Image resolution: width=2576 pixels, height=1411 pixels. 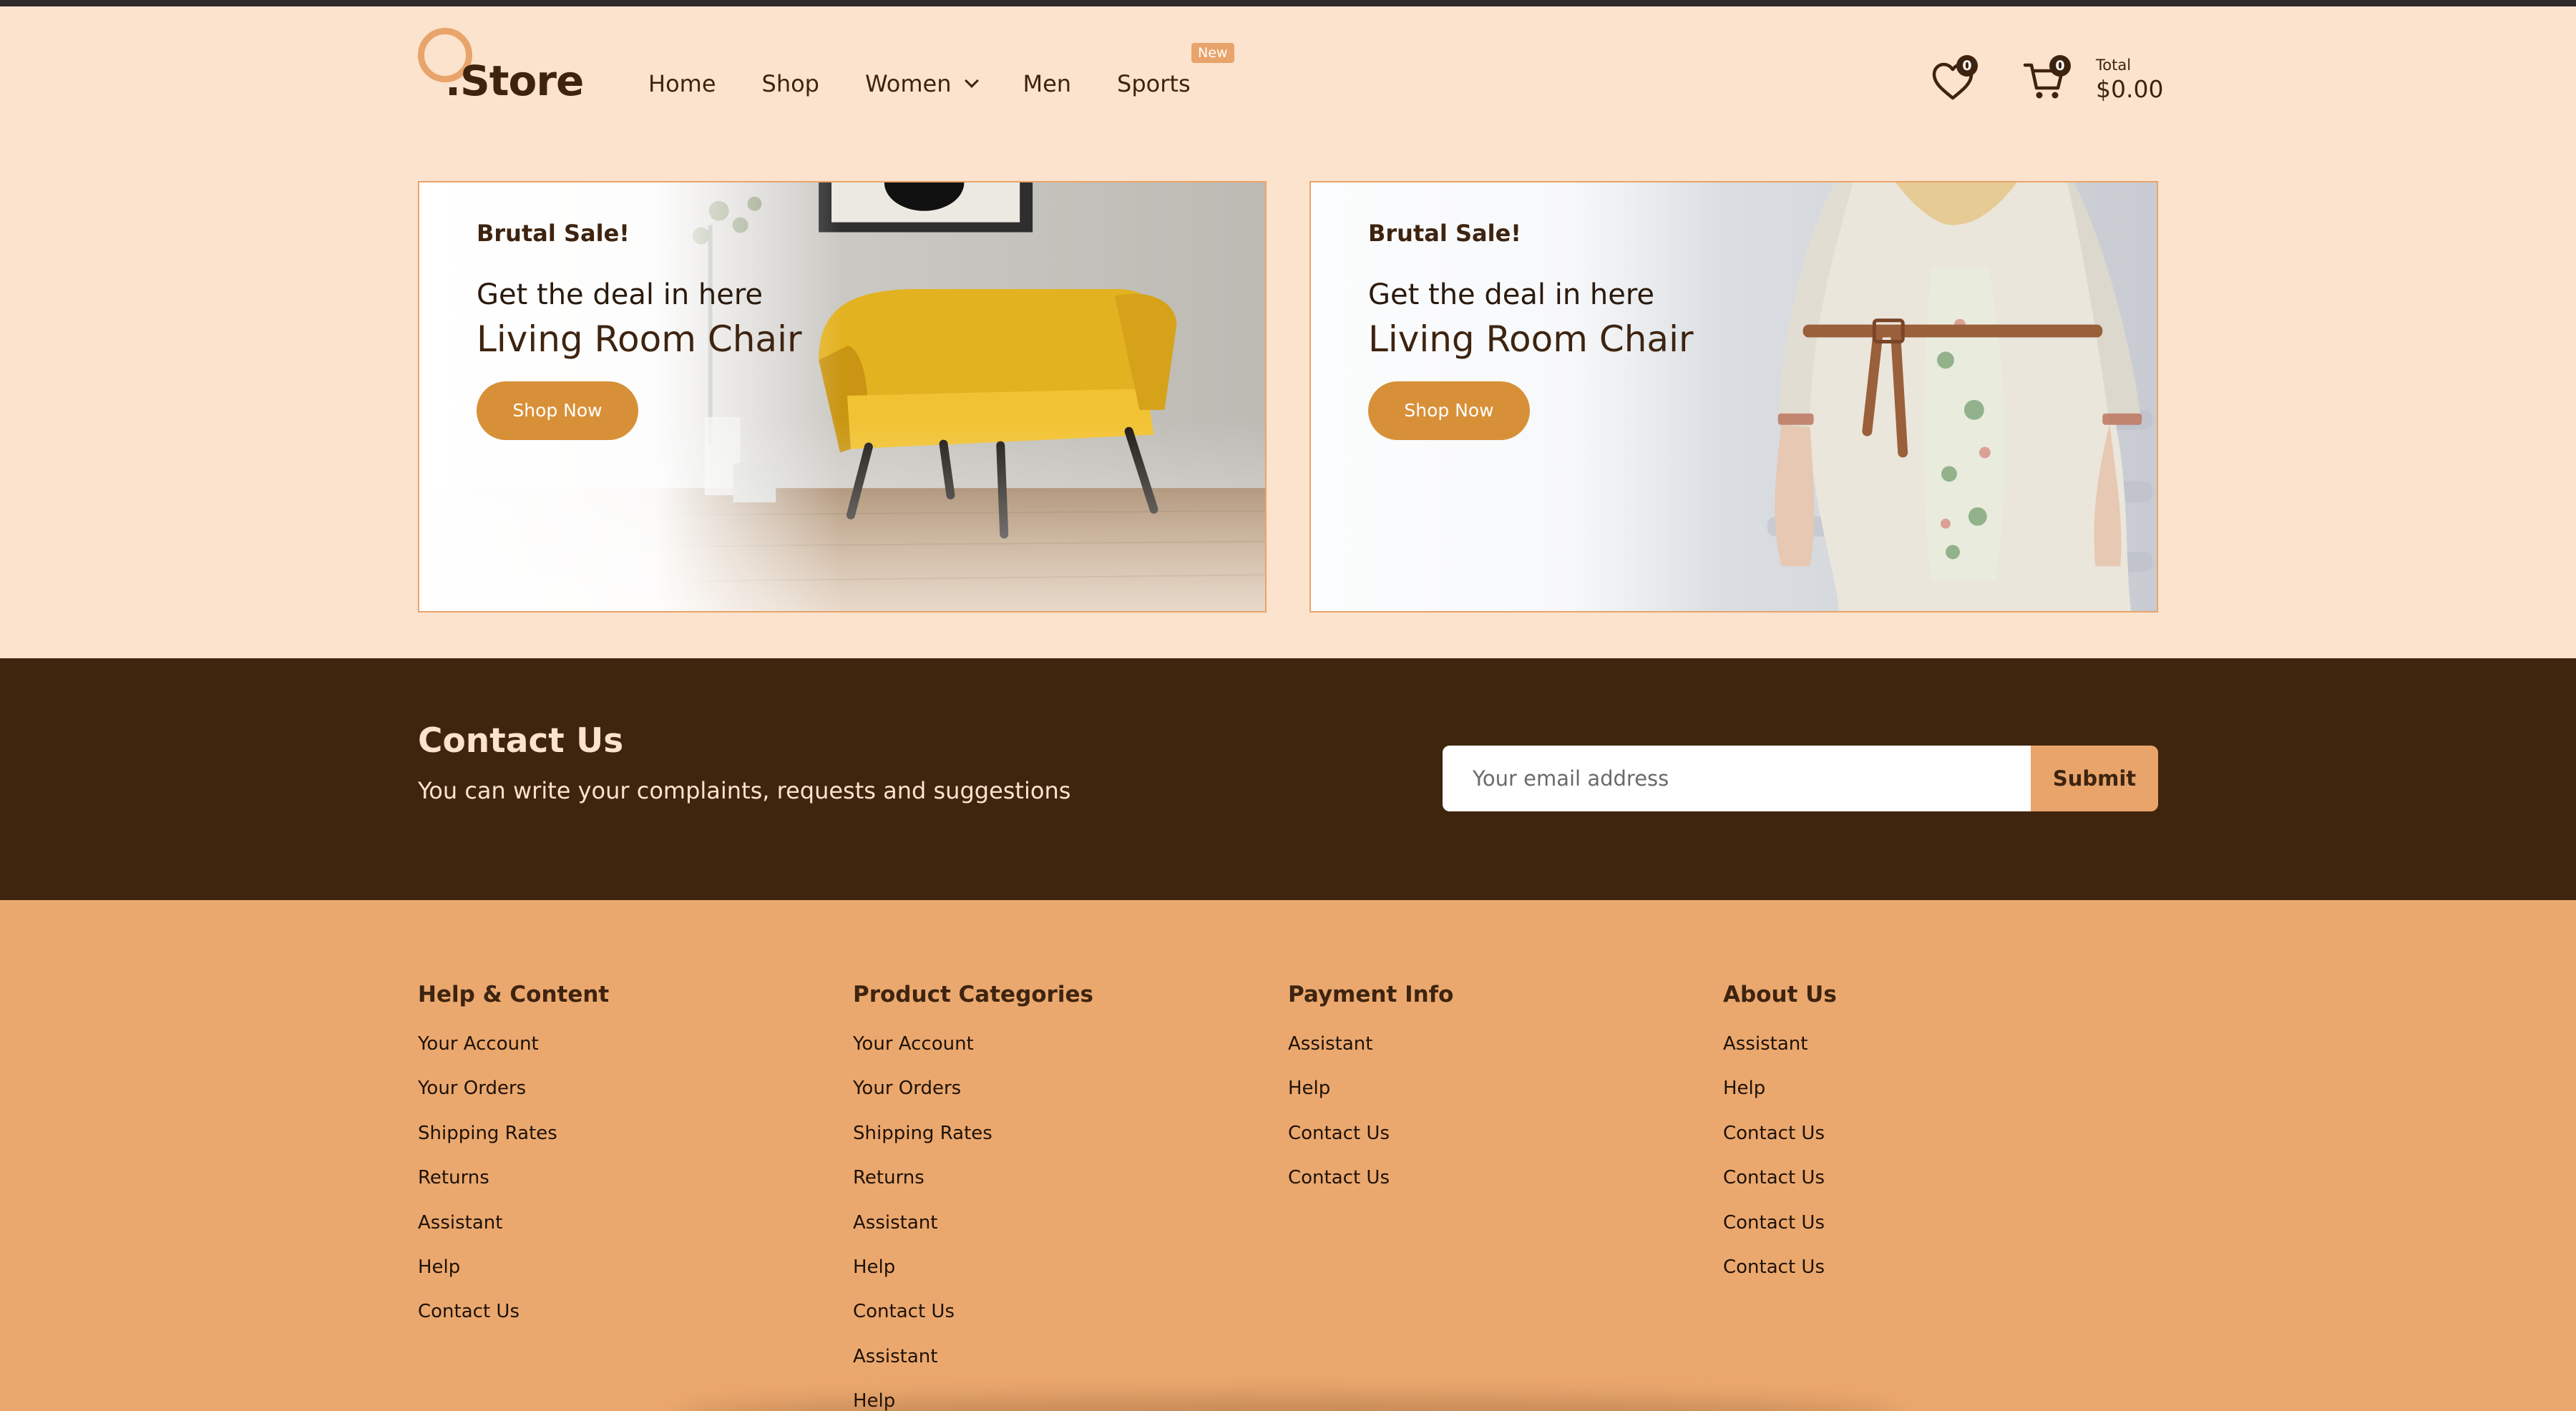 I want to click on footer-heading: Help & Content, so click(x=514, y=994).